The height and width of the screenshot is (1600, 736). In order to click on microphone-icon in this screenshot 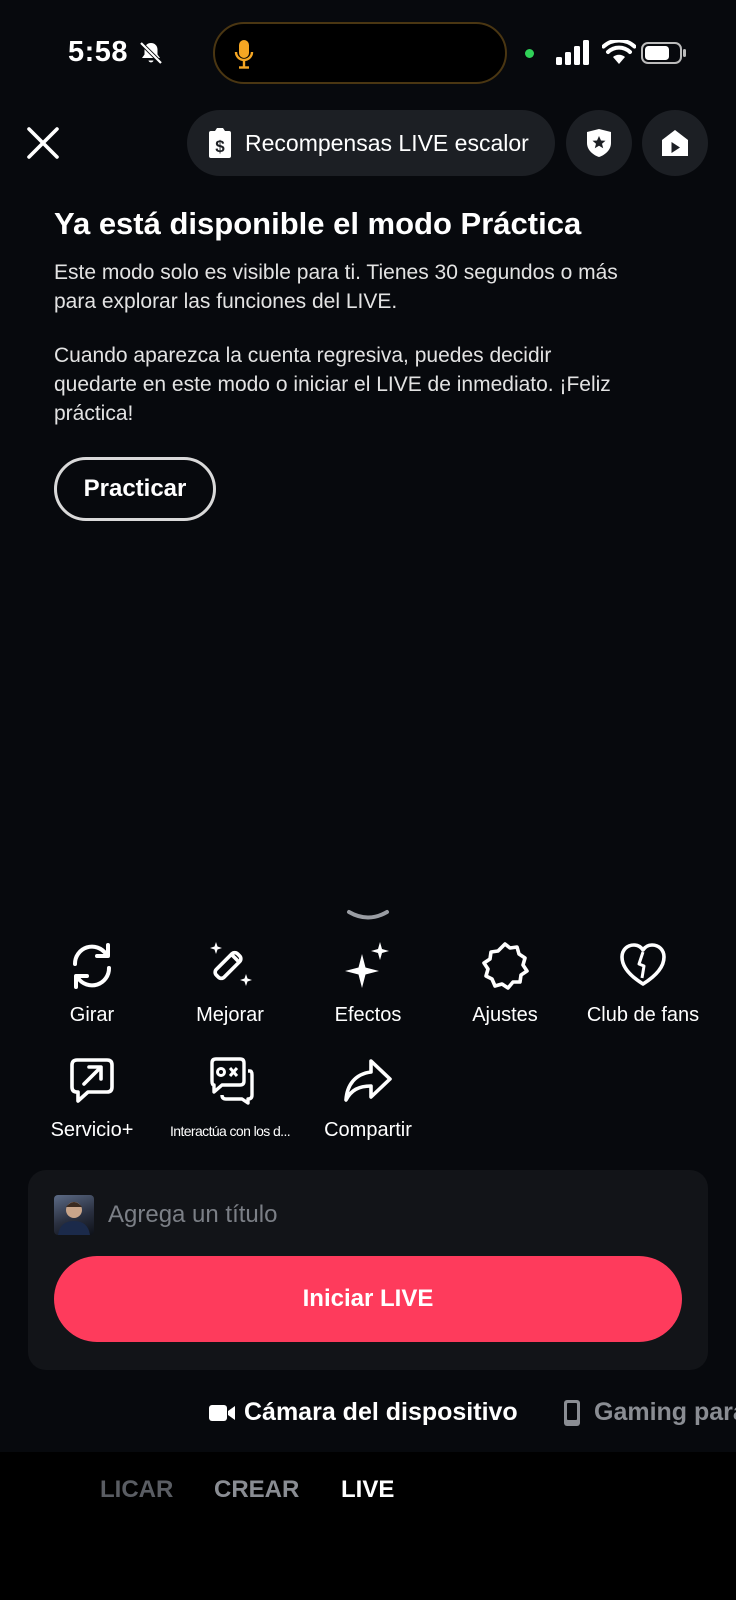, I will do `click(244, 54)`.